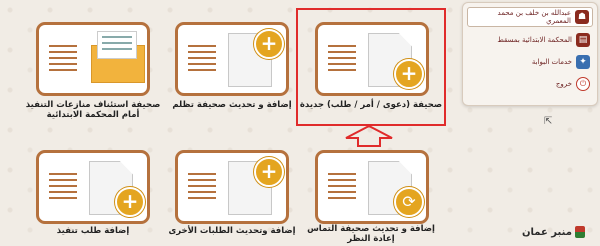 This screenshot has width=600, height=246. Describe the element at coordinates (409, 202) in the screenshot. I see `refresh-icon: ⟳` at that location.